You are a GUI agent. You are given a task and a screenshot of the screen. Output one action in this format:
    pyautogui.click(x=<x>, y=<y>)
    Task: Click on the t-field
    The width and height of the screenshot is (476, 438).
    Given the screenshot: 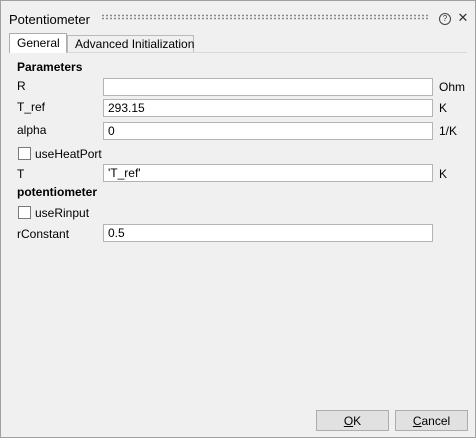 What is the action you would take?
    pyautogui.click(x=268, y=173)
    